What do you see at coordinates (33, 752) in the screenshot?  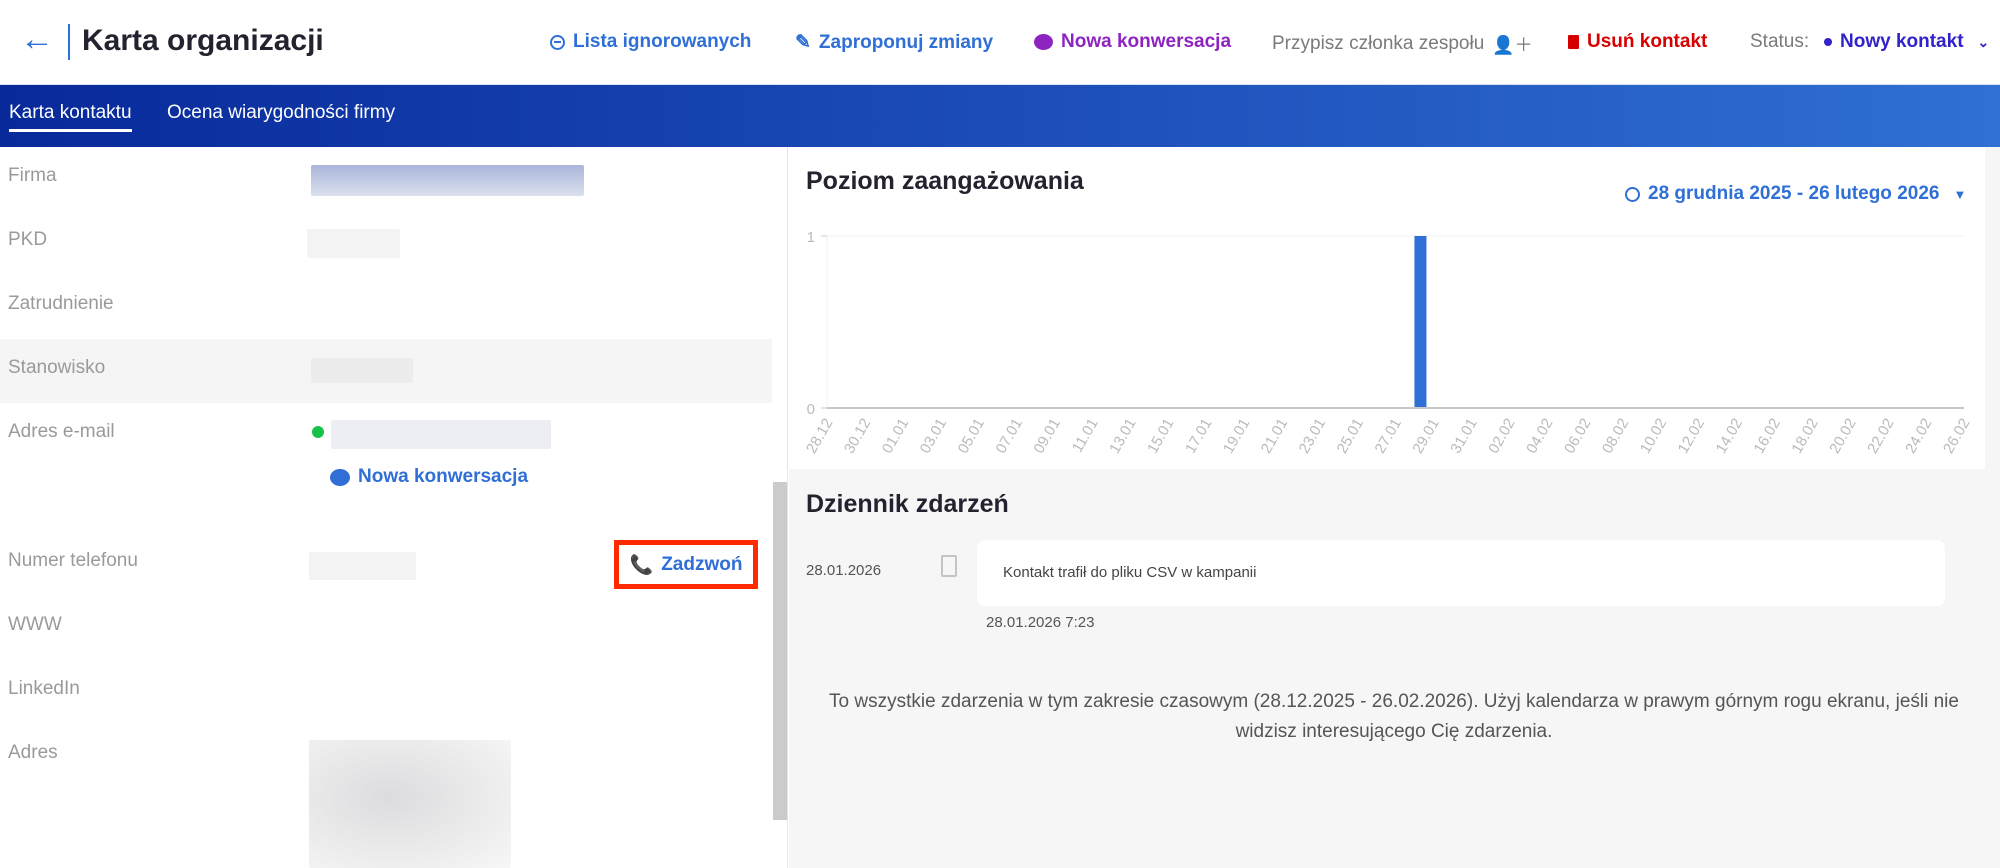 I see `field-label: Adres` at bounding box center [33, 752].